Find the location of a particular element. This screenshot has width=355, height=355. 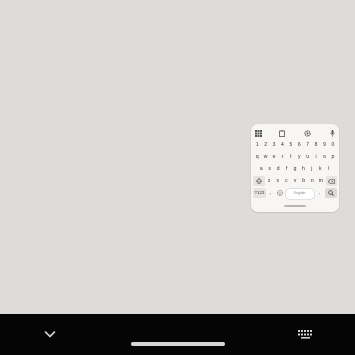

clipboard-icon is located at coordinates (282, 133).